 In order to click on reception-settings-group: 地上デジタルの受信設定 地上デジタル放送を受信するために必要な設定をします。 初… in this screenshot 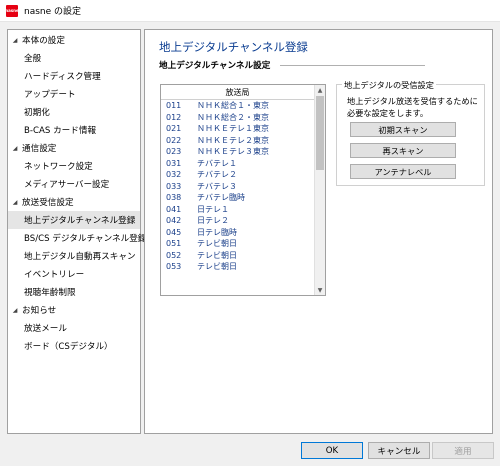, I will do `click(410, 132)`.